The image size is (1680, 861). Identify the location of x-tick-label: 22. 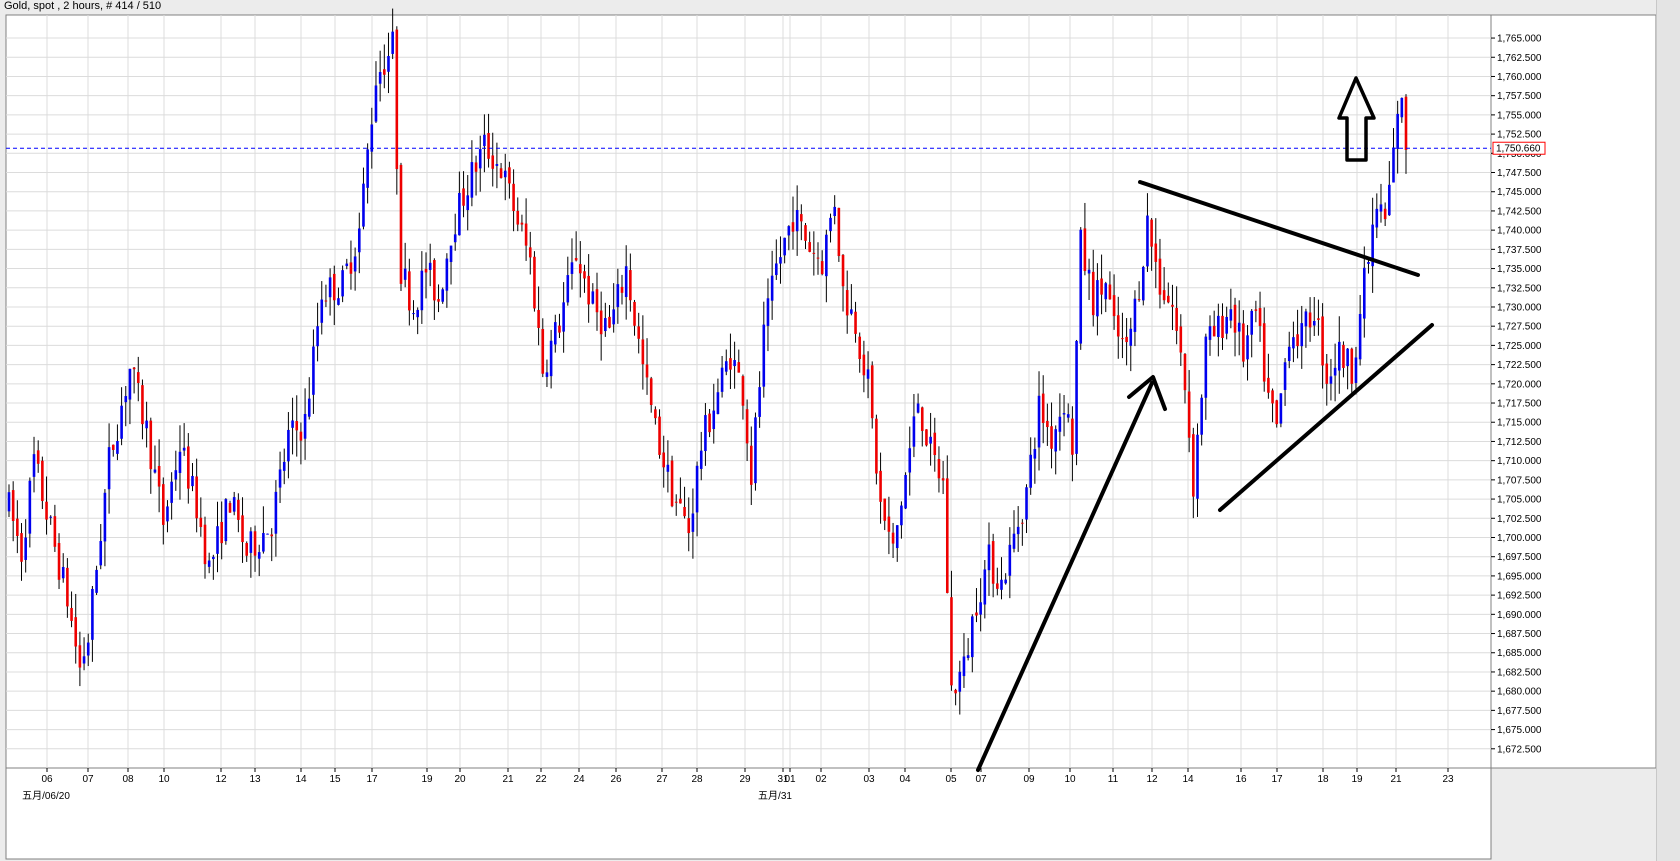
(541, 779).